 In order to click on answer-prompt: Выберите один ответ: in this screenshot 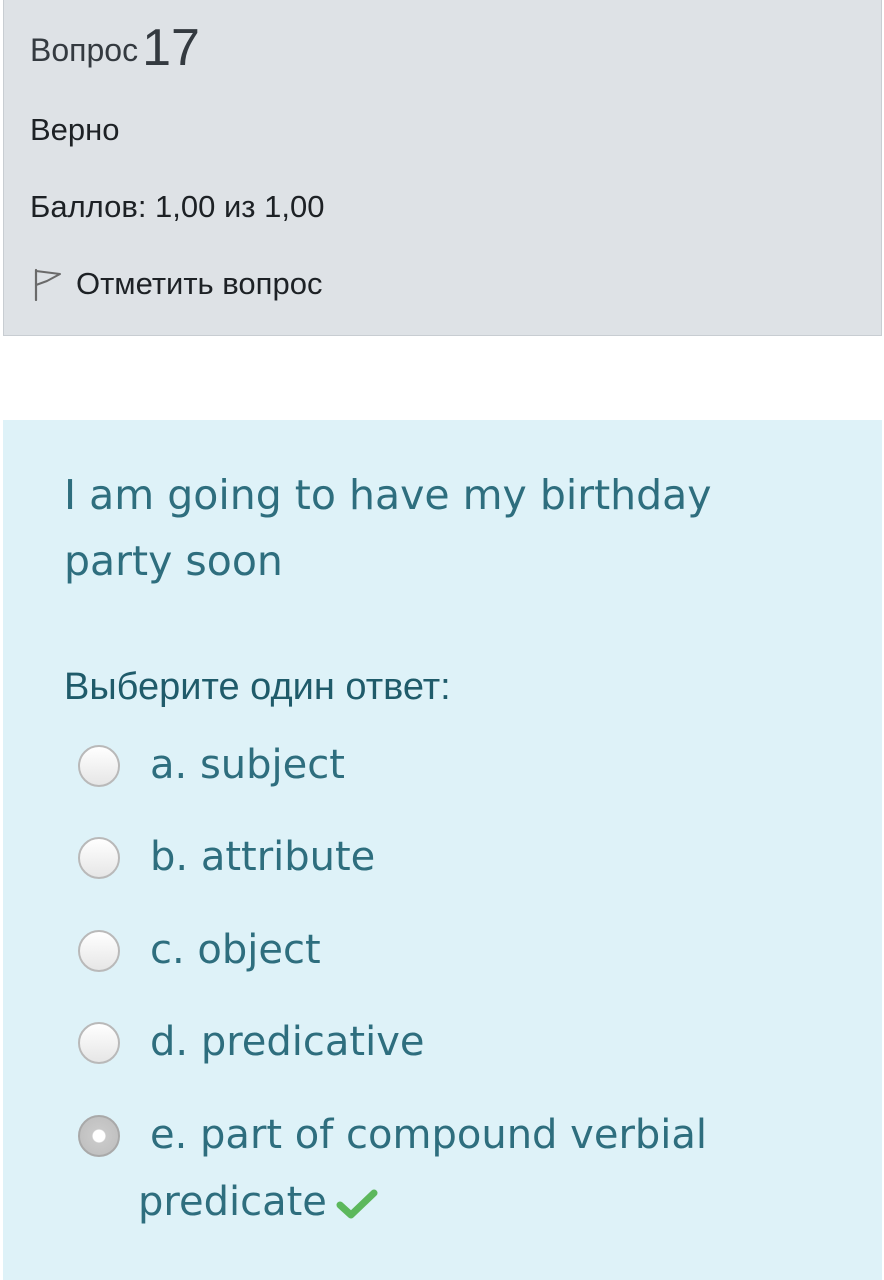, I will do `click(257, 687)`.